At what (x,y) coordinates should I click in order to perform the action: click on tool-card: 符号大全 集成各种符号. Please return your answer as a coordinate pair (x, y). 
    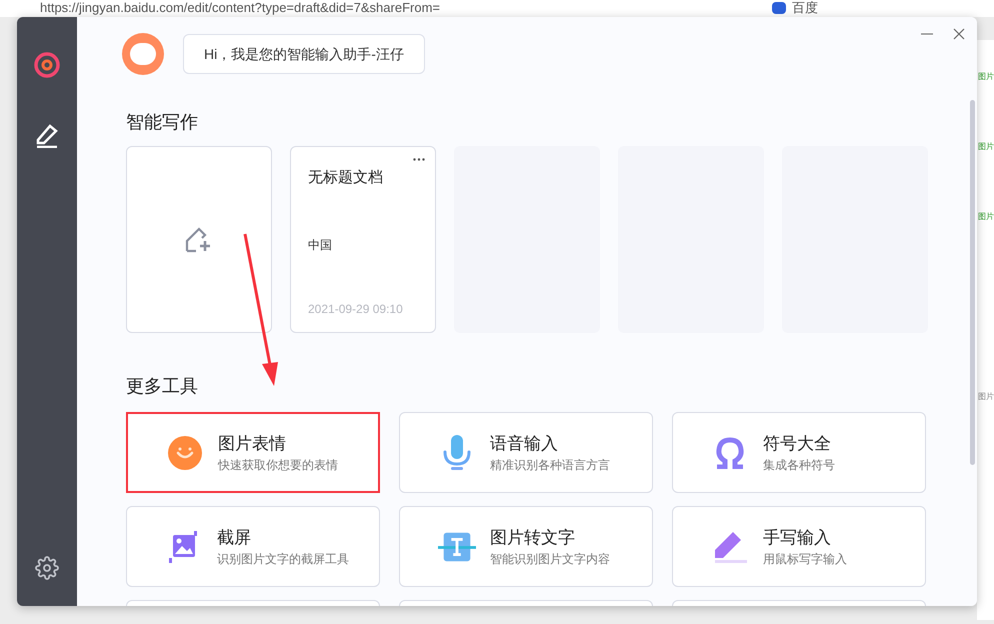
    Looking at the image, I should click on (799, 452).